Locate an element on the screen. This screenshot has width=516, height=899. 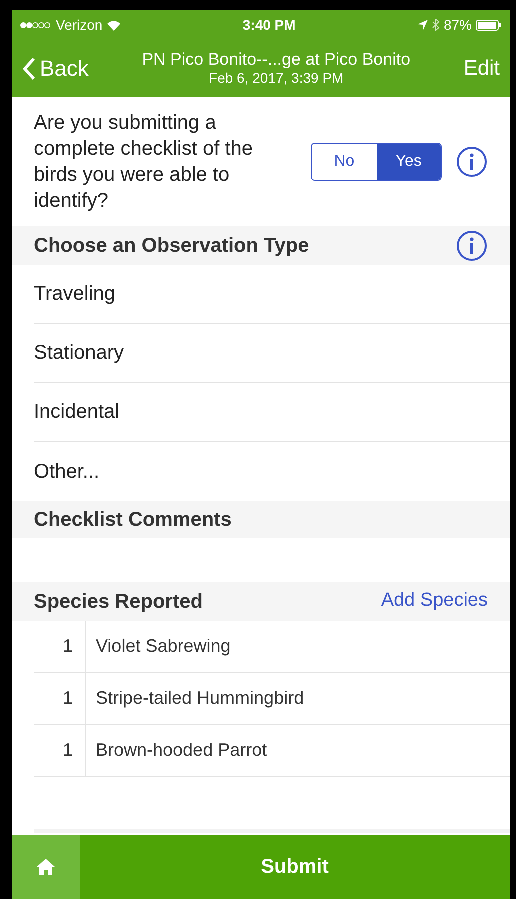
species-name: Stripe-tailed Hummingbird is located at coordinates (195, 698).